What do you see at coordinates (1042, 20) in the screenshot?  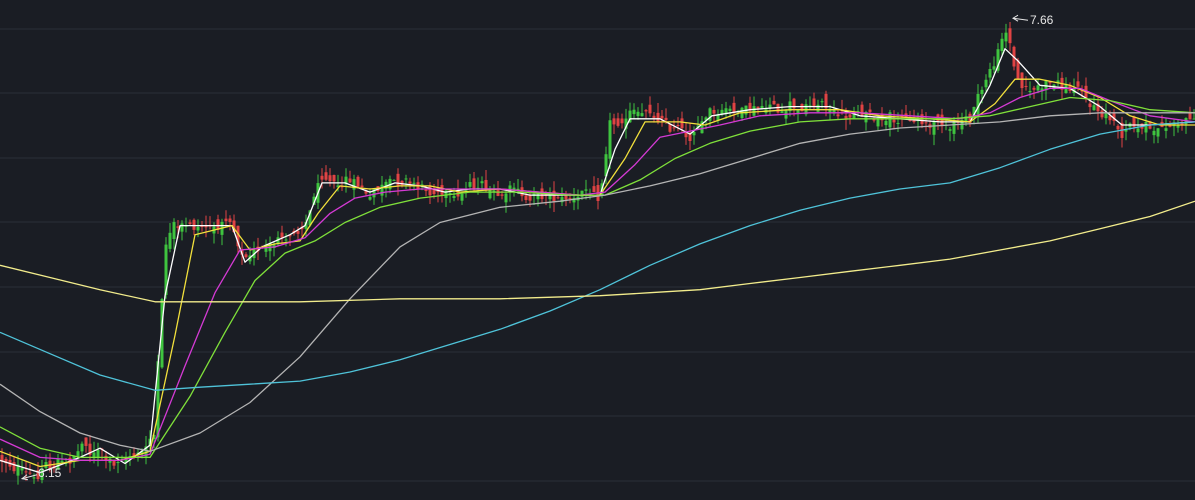 I see `high-price-label: 7.66` at bounding box center [1042, 20].